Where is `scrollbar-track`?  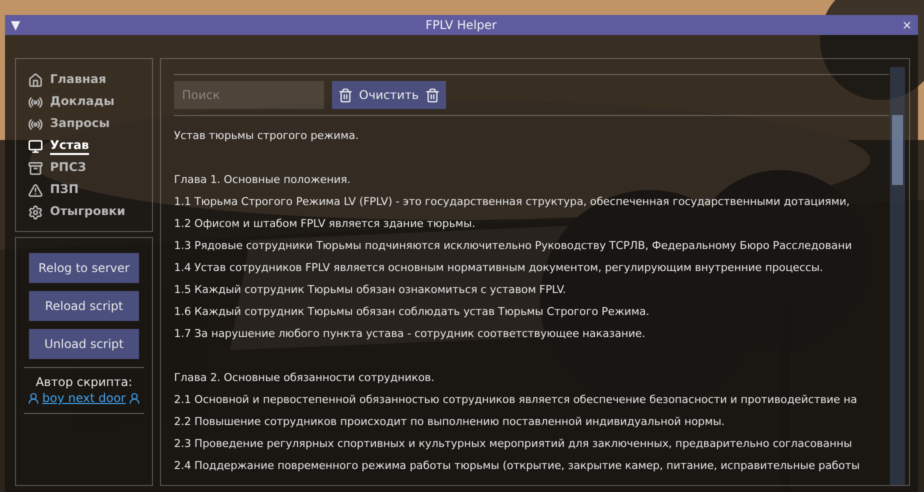
scrollbar-track is located at coordinates (897, 276).